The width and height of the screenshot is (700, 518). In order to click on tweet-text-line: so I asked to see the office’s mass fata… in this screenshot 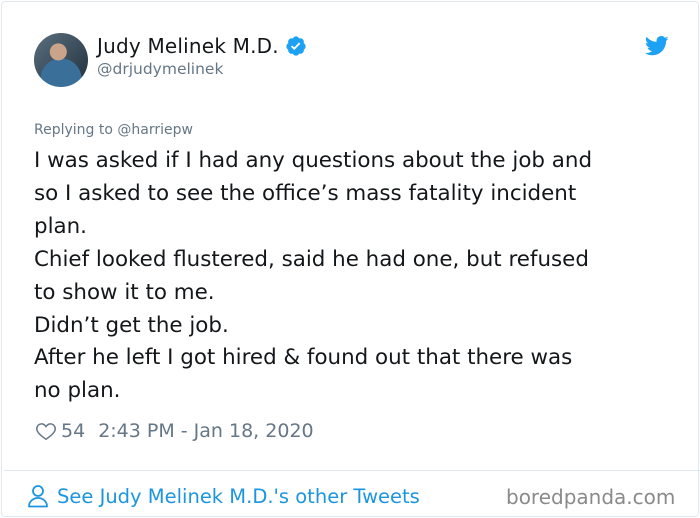, I will do `click(305, 193)`.